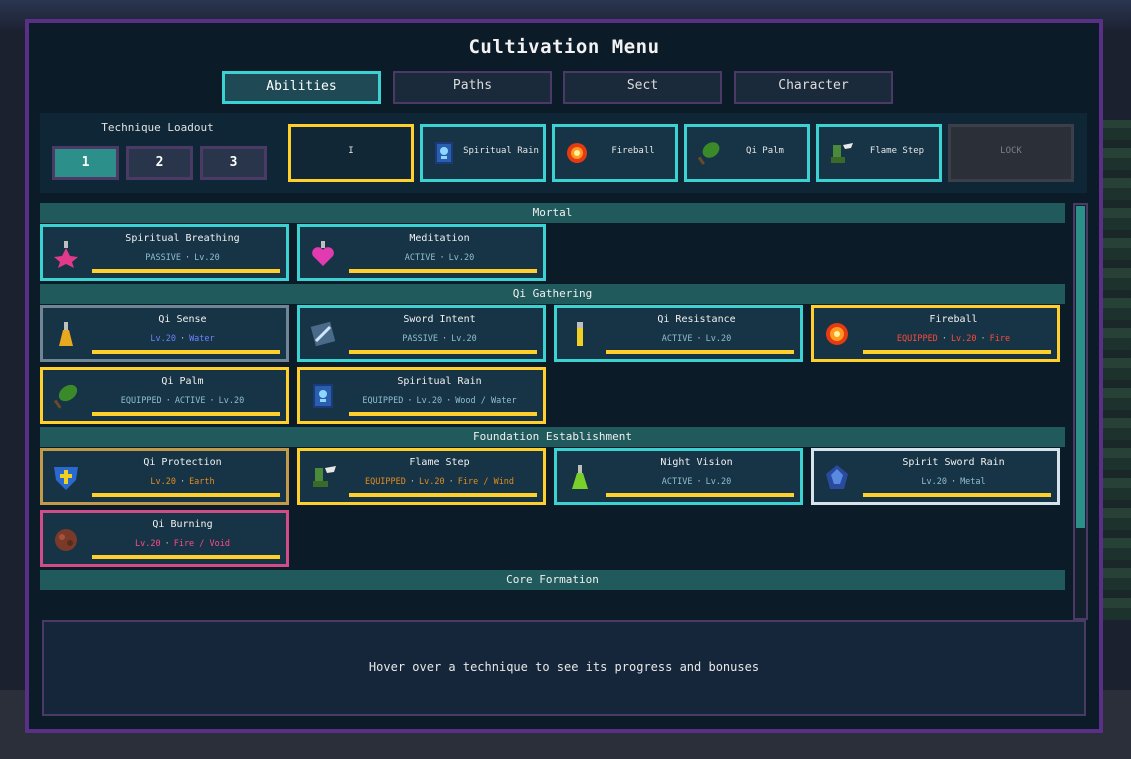 The height and width of the screenshot is (759, 1131). I want to click on loadout-slot-locked: LOCK, so click(1011, 153).